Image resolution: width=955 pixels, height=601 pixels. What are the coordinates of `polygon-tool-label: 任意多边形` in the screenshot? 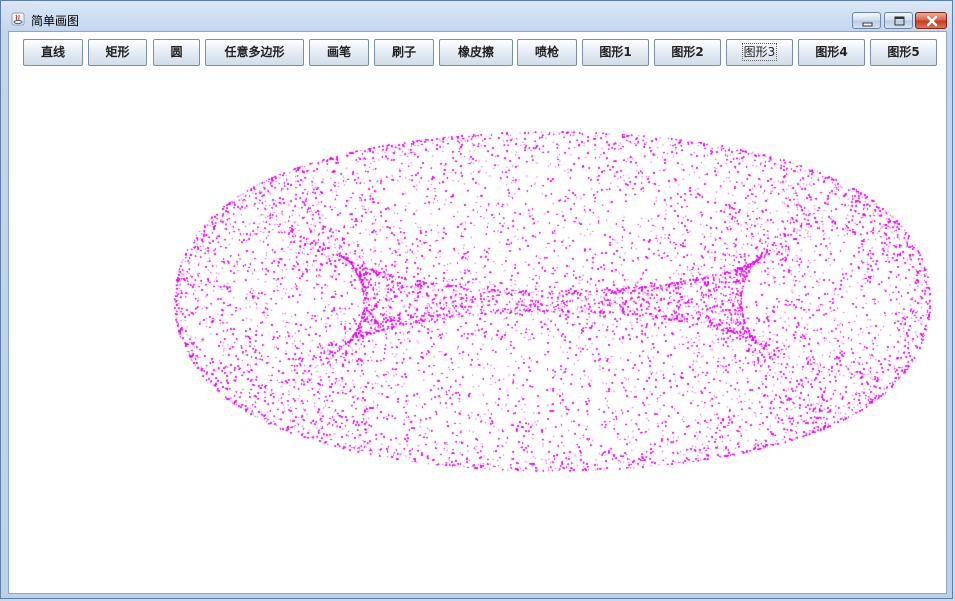 It's located at (254, 52).